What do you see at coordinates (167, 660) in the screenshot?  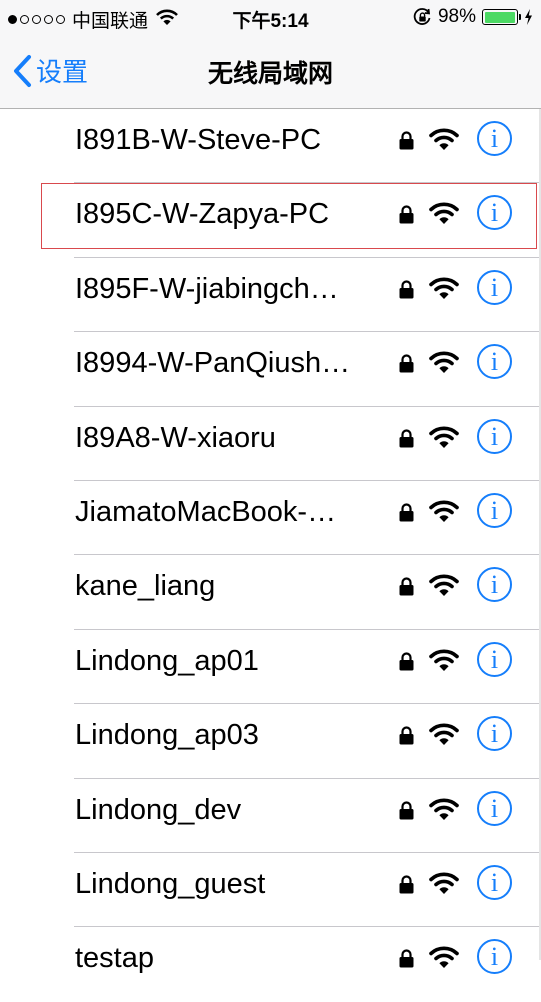 I see `network-ssid: Lindong_ap01` at bounding box center [167, 660].